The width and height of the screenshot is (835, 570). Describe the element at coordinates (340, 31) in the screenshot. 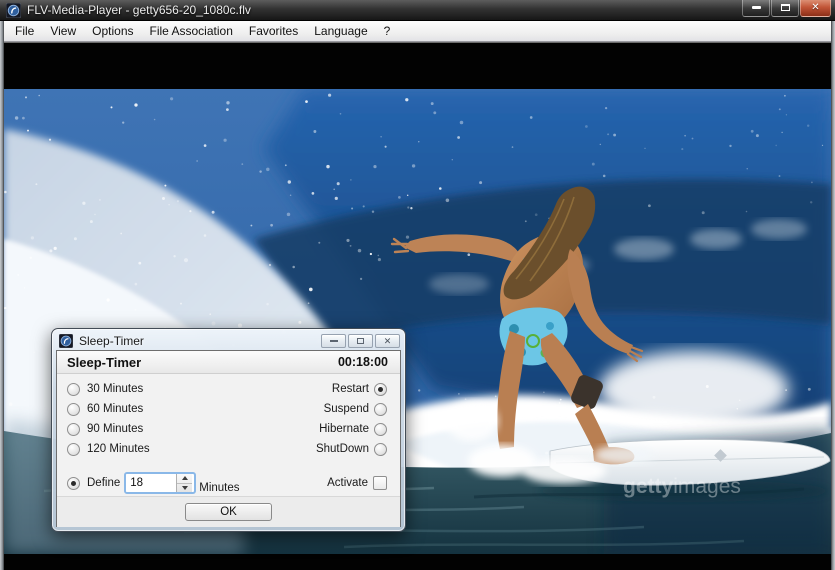

I see `menu-language: Language` at that location.